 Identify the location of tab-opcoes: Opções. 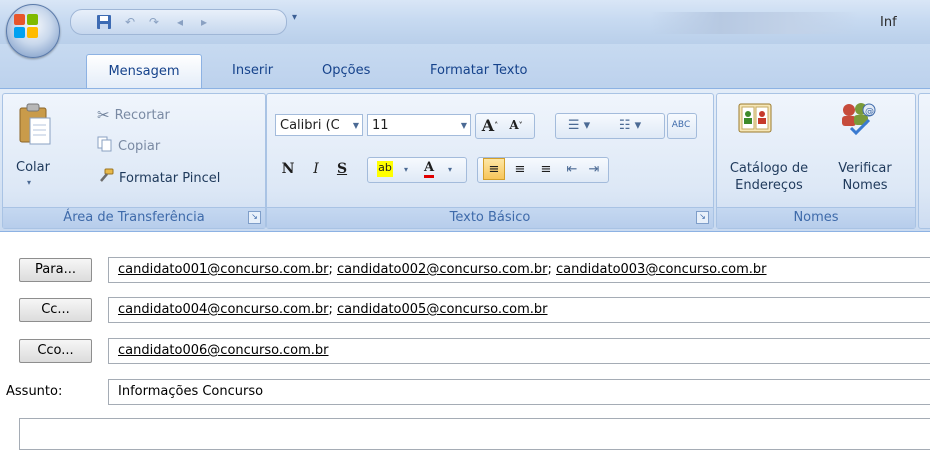
(346, 71).